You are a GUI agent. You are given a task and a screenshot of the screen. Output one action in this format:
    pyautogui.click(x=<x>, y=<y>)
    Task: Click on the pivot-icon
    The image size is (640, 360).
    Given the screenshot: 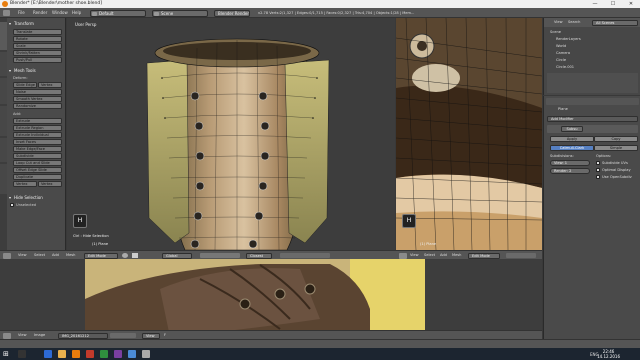 What is the action you would take?
    pyautogui.click(x=135, y=255)
    